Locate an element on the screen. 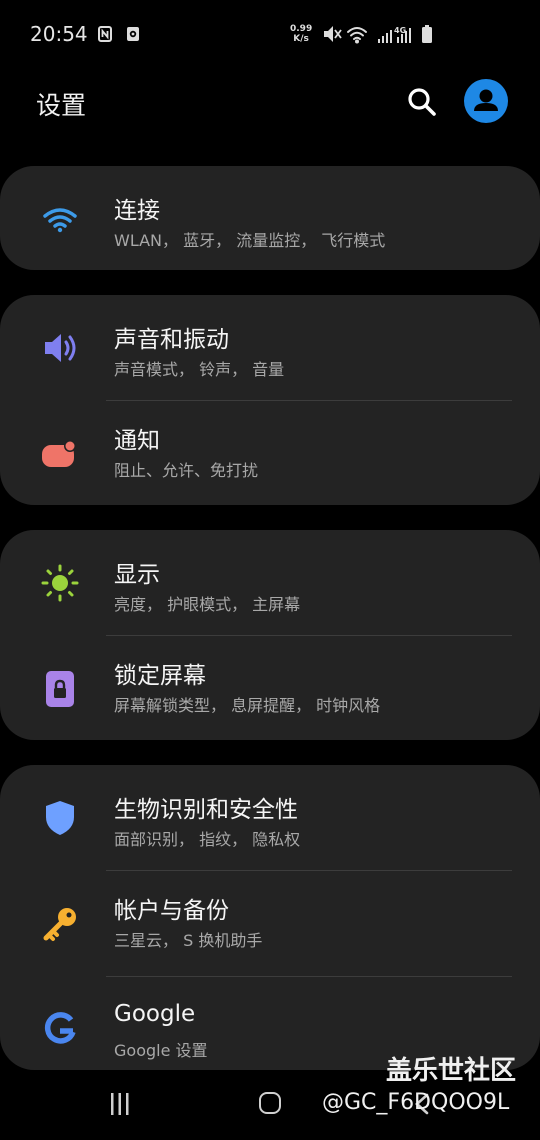 The image size is (540, 1140). settings-item-accounts-backup: 帐户与备份 三星云， S 换机助手 is located at coordinates (270, 924).